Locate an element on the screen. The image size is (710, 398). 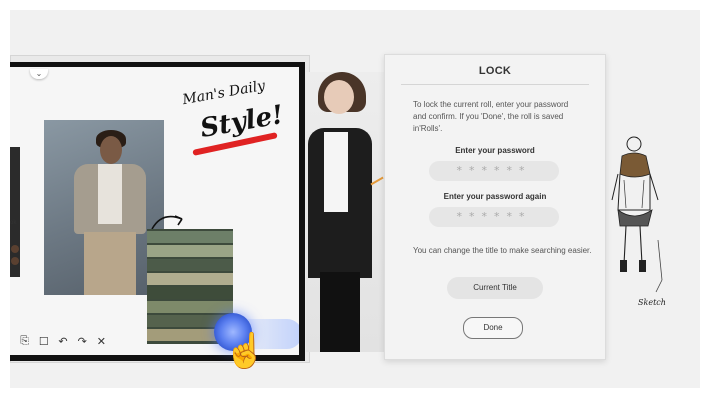
pointing-hand-icon: ☝ is located at coordinates (245, 351).